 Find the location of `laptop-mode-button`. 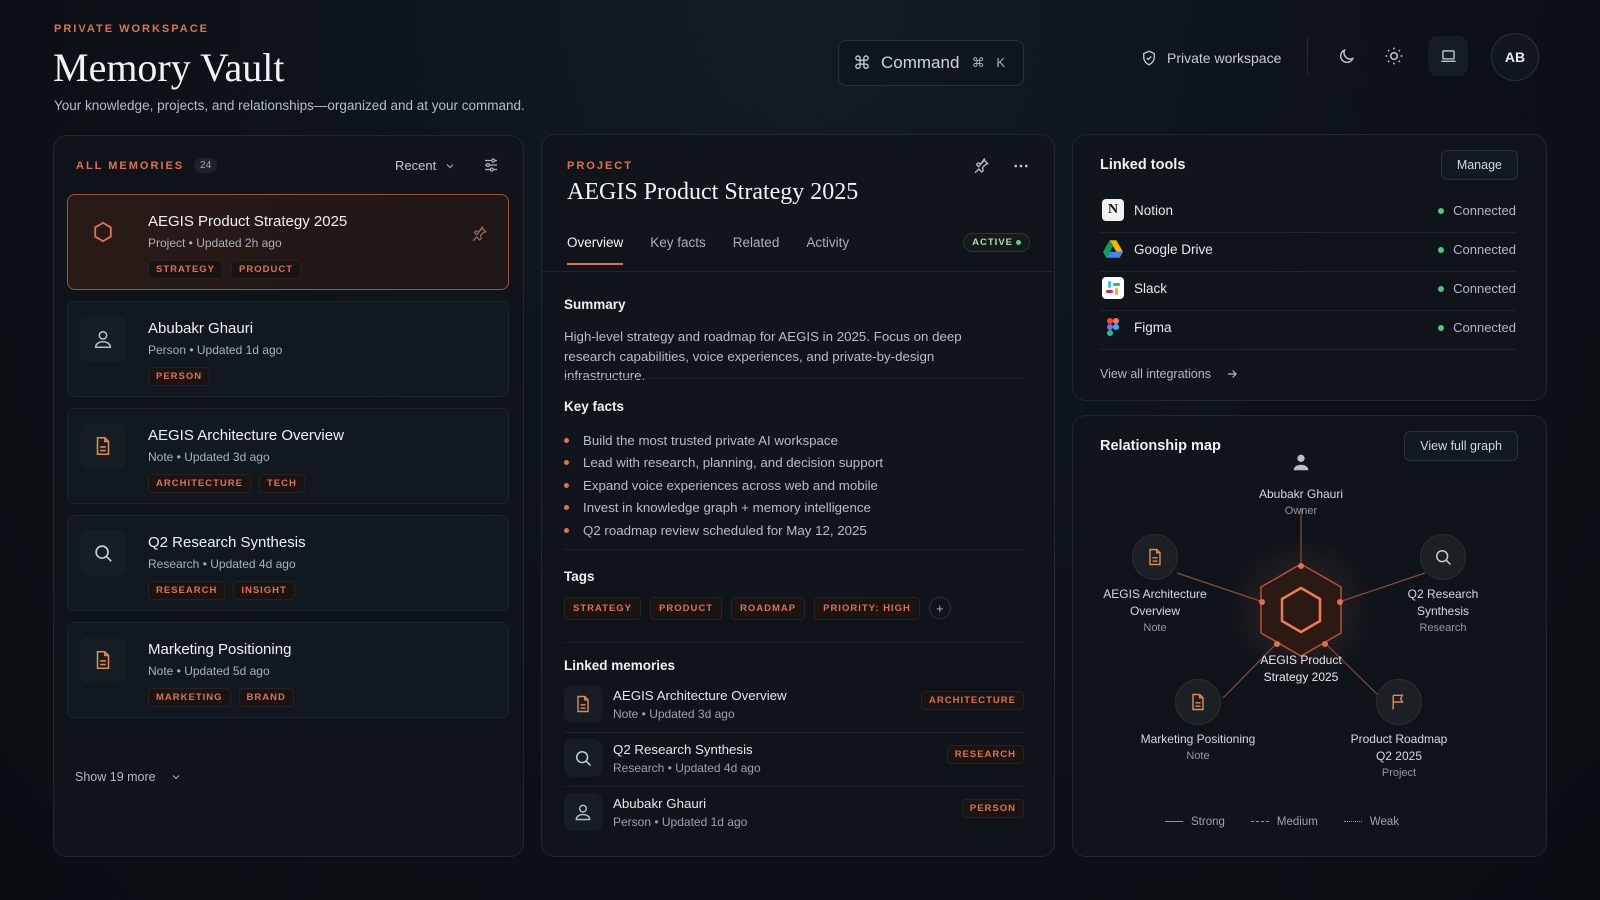

laptop-mode-button is located at coordinates (1448, 56).